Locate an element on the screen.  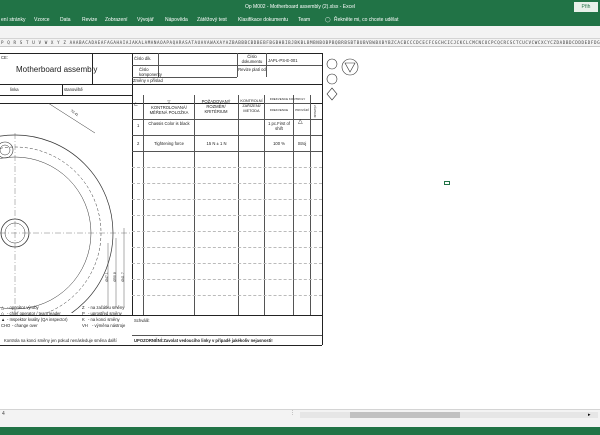
col-number: Č. is located at coordinates (136, 104).